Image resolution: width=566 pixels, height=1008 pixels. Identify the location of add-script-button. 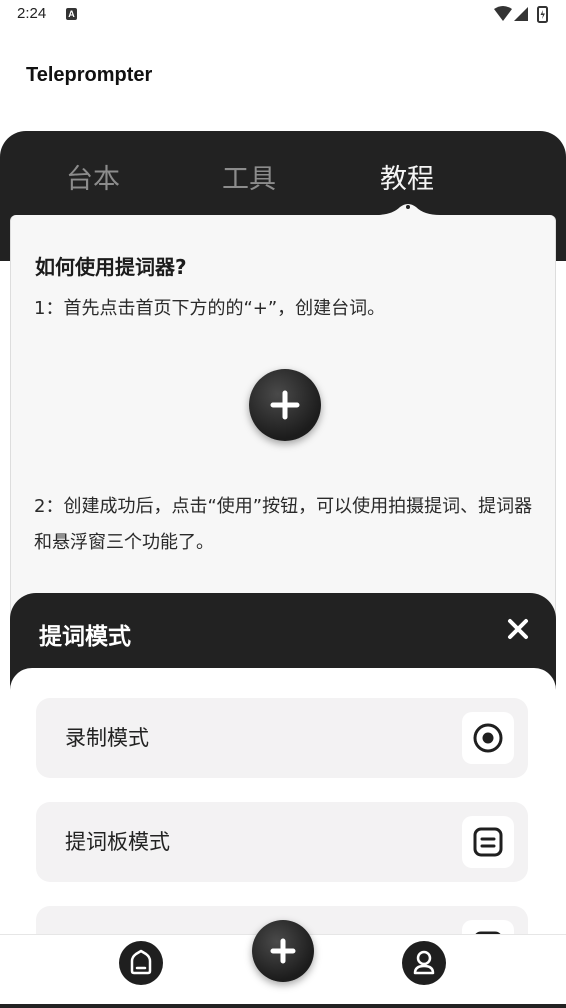
(283, 951).